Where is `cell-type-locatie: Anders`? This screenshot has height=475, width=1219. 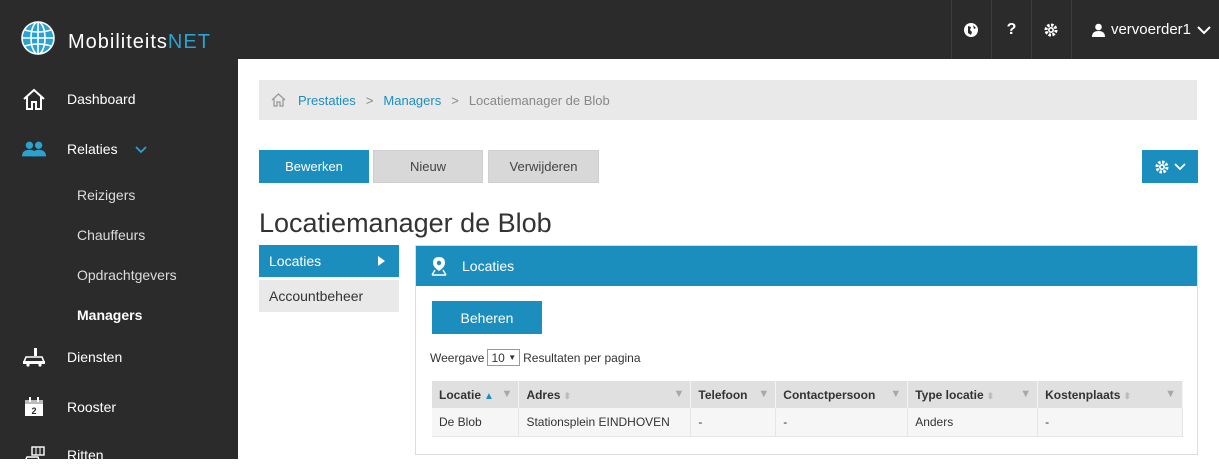
cell-type-locatie: Anders is located at coordinates (973, 422).